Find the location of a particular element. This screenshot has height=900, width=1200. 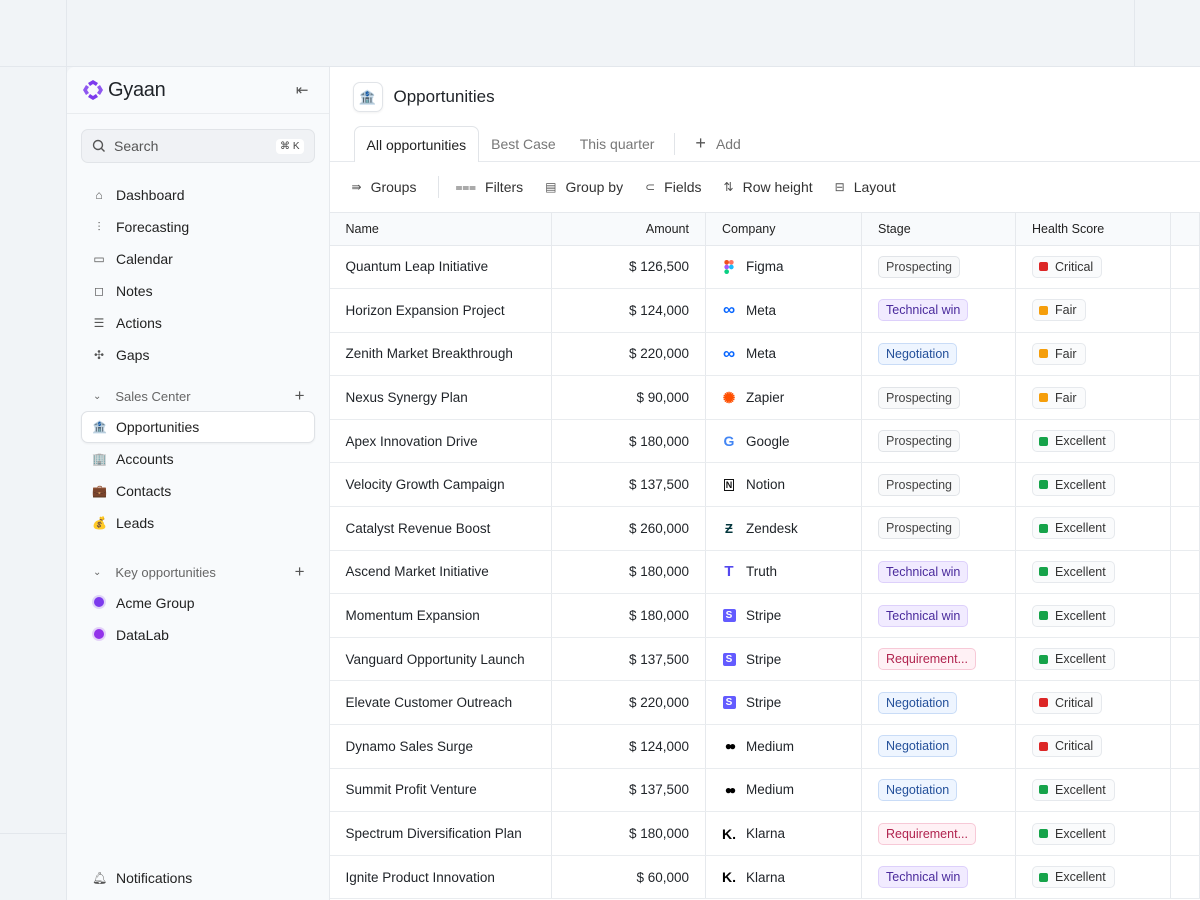

column-header-company: Company is located at coordinates (783, 229).